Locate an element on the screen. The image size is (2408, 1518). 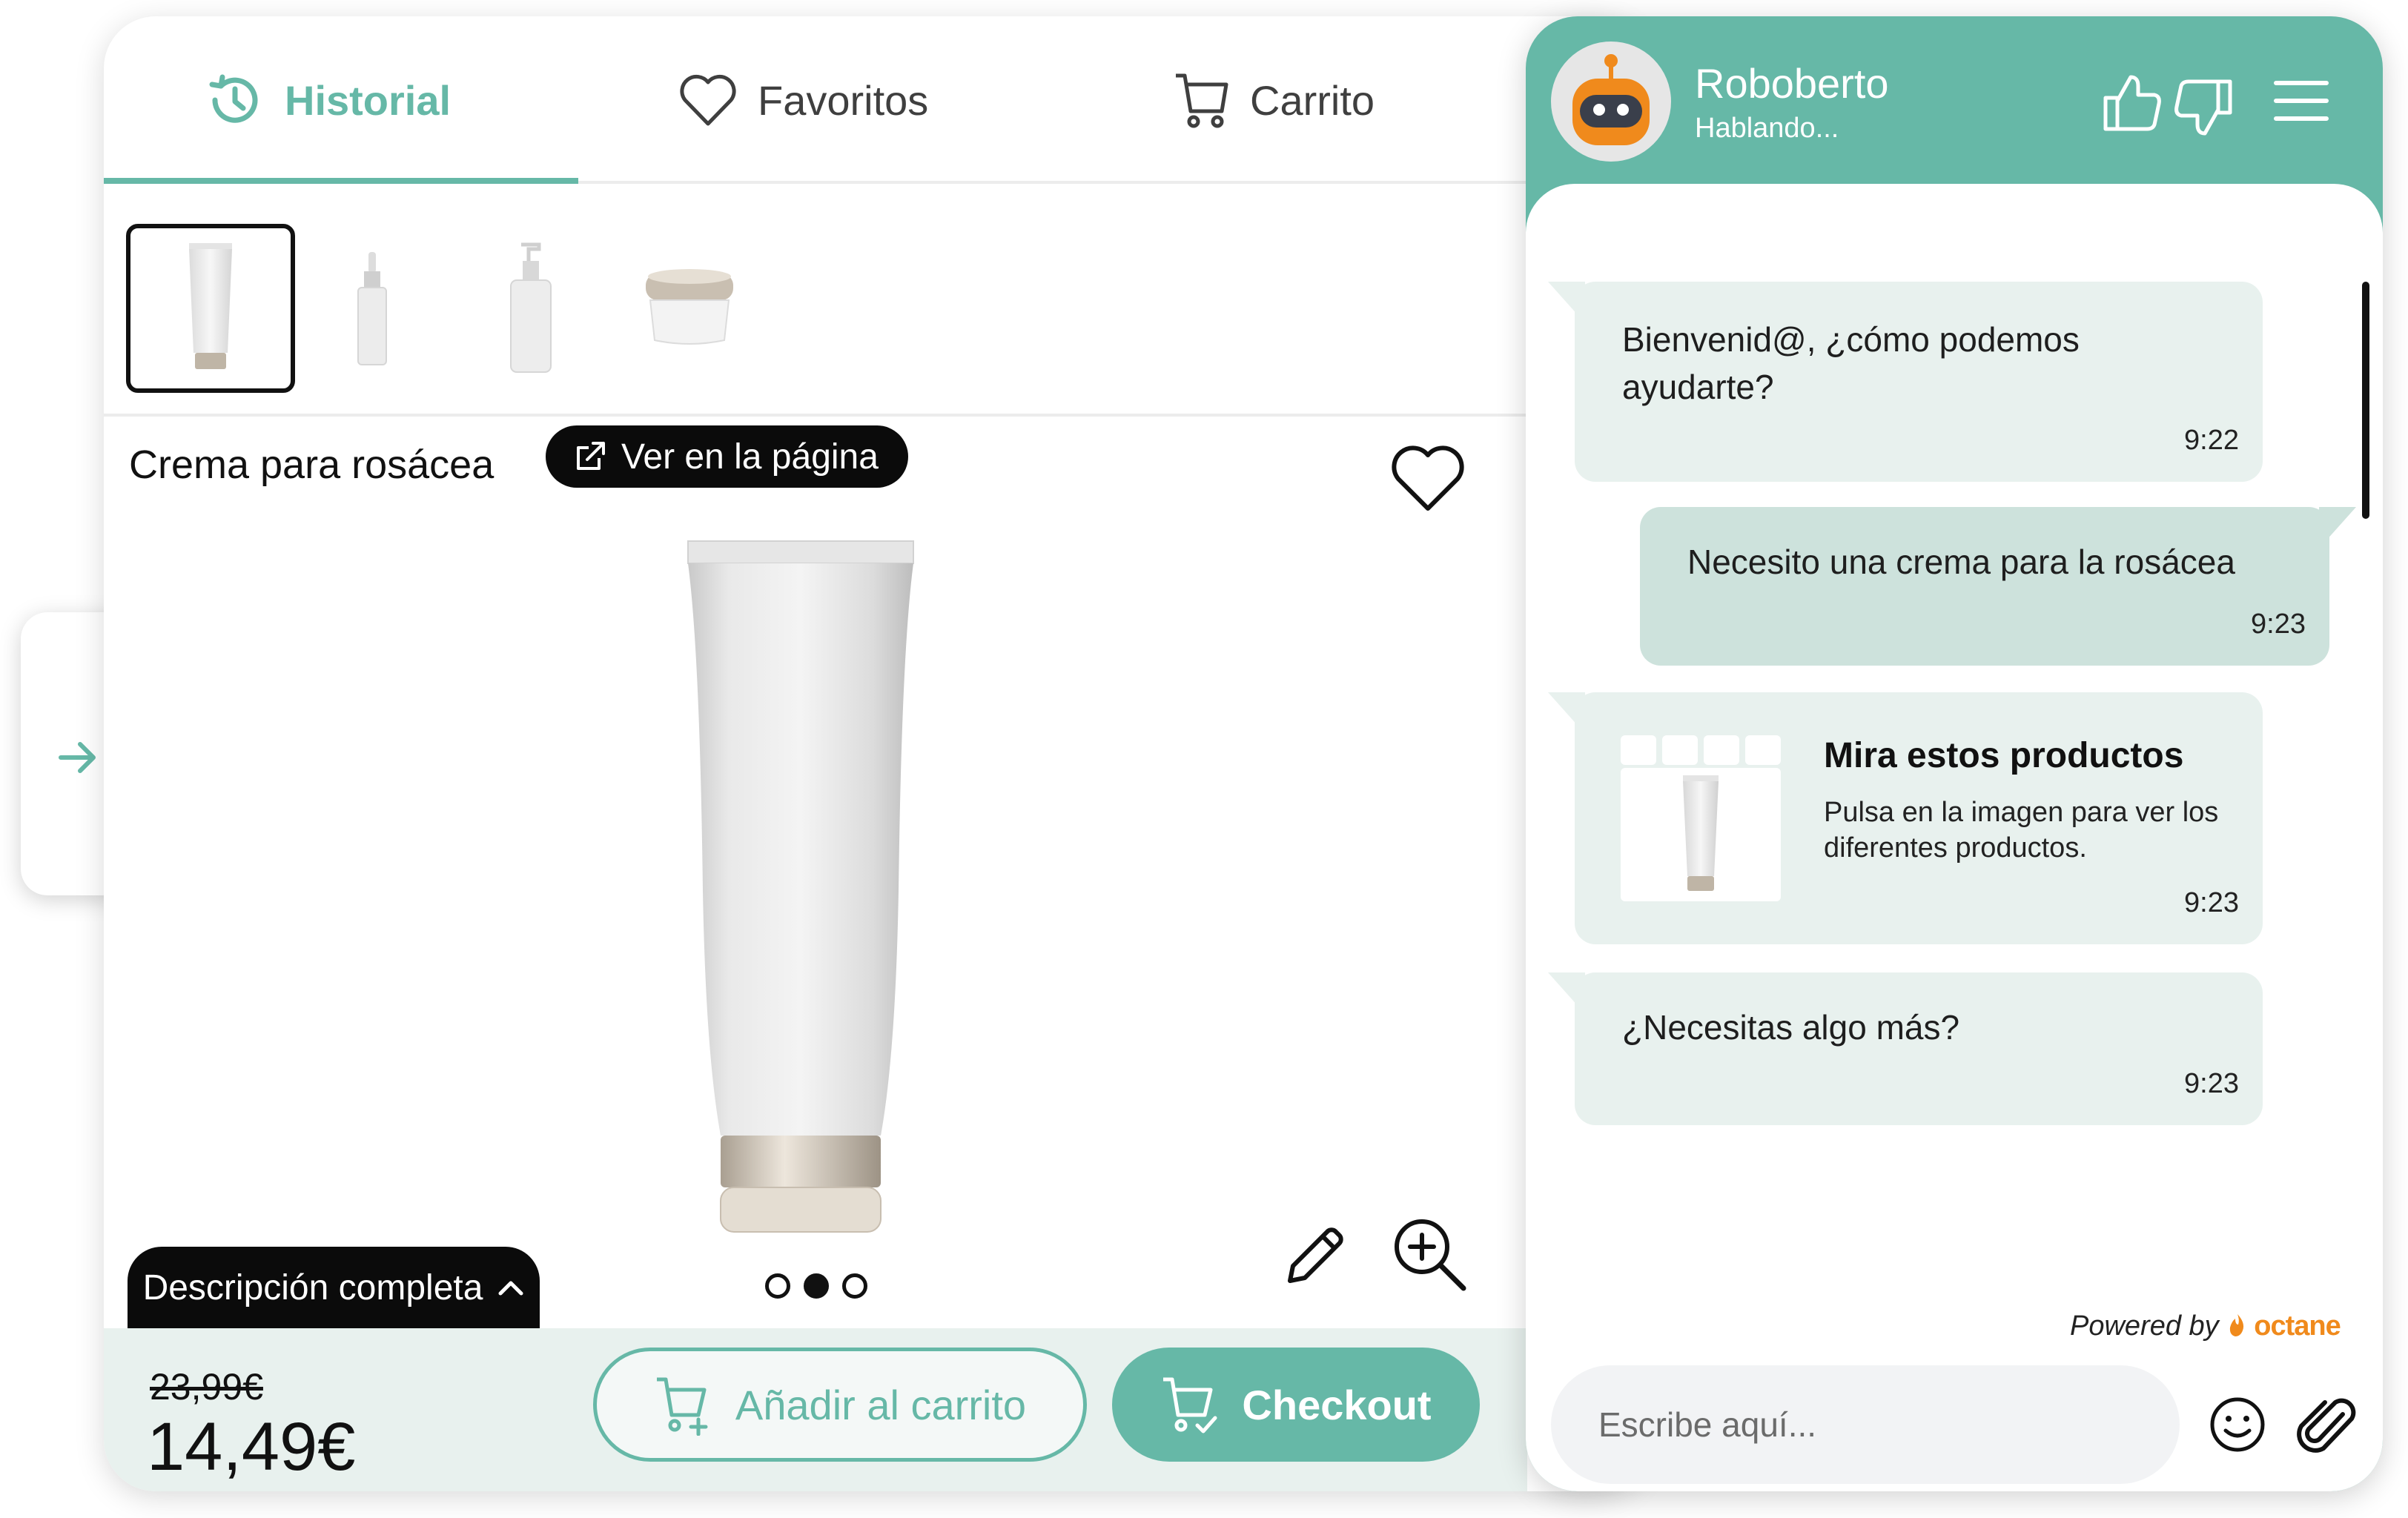
emoji-button is located at coordinates (2237, 1426).